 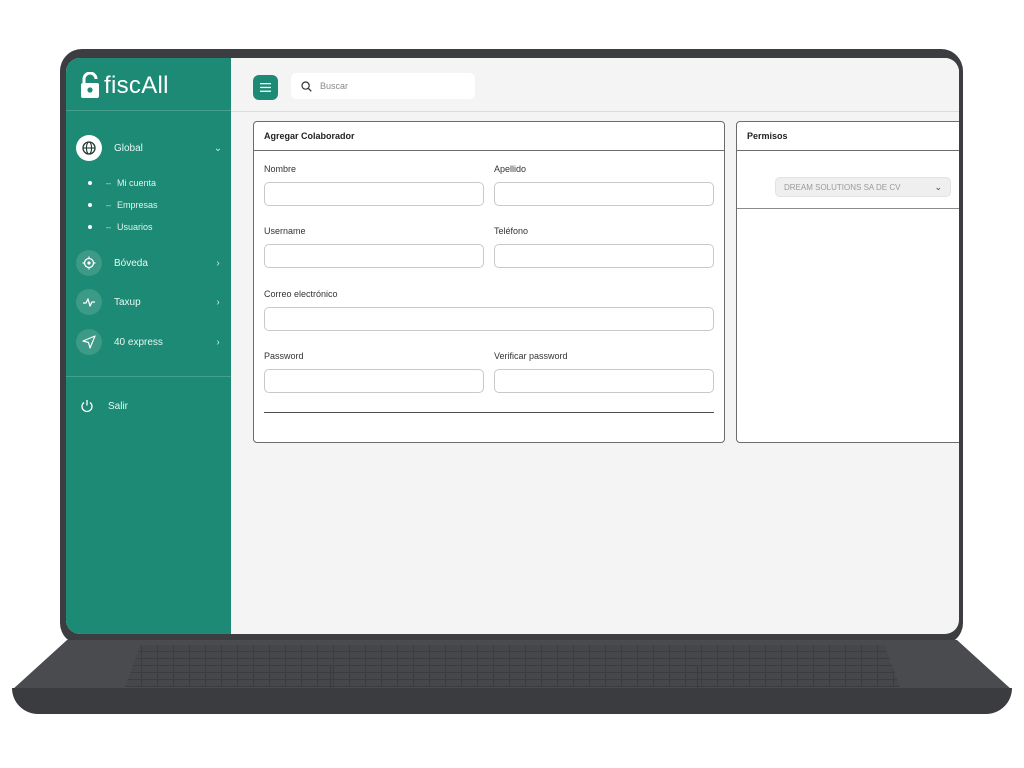 What do you see at coordinates (848, 136) in the screenshot?
I see `card-title: Permisos` at bounding box center [848, 136].